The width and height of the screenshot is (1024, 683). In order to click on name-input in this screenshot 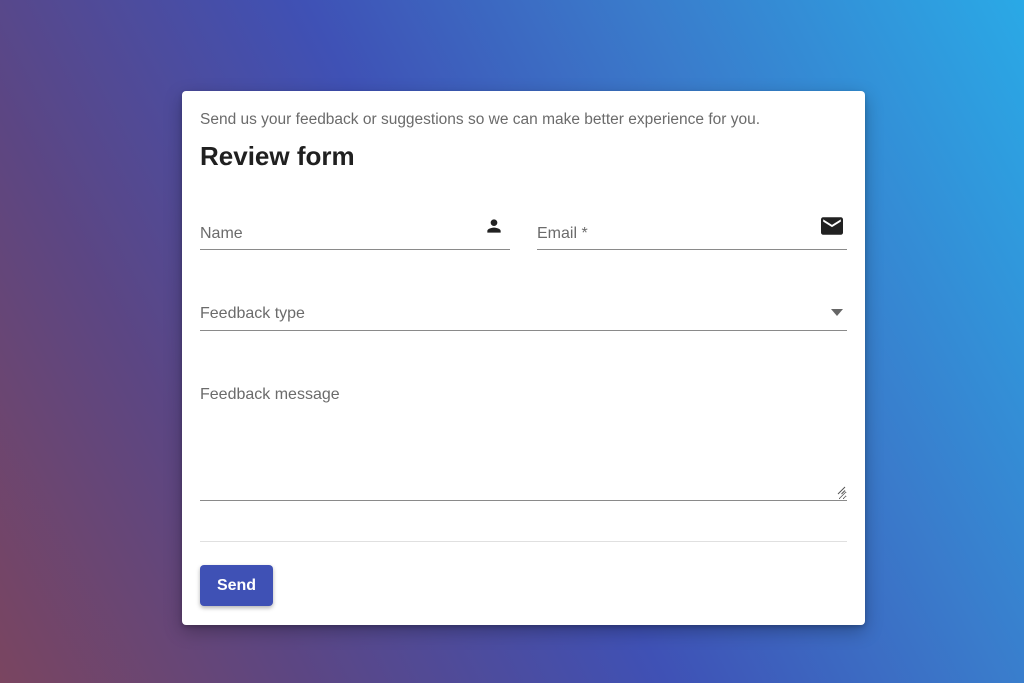, I will do `click(355, 230)`.